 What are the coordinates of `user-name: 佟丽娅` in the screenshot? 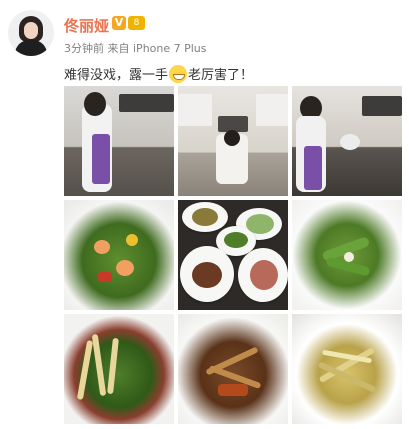 It's located at (86, 25).